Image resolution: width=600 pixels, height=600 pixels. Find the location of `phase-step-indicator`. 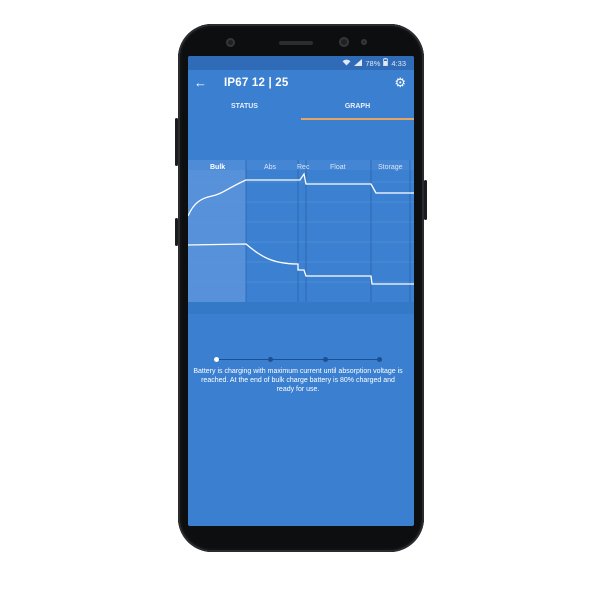

phase-step-indicator is located at coordinates (299, 360).